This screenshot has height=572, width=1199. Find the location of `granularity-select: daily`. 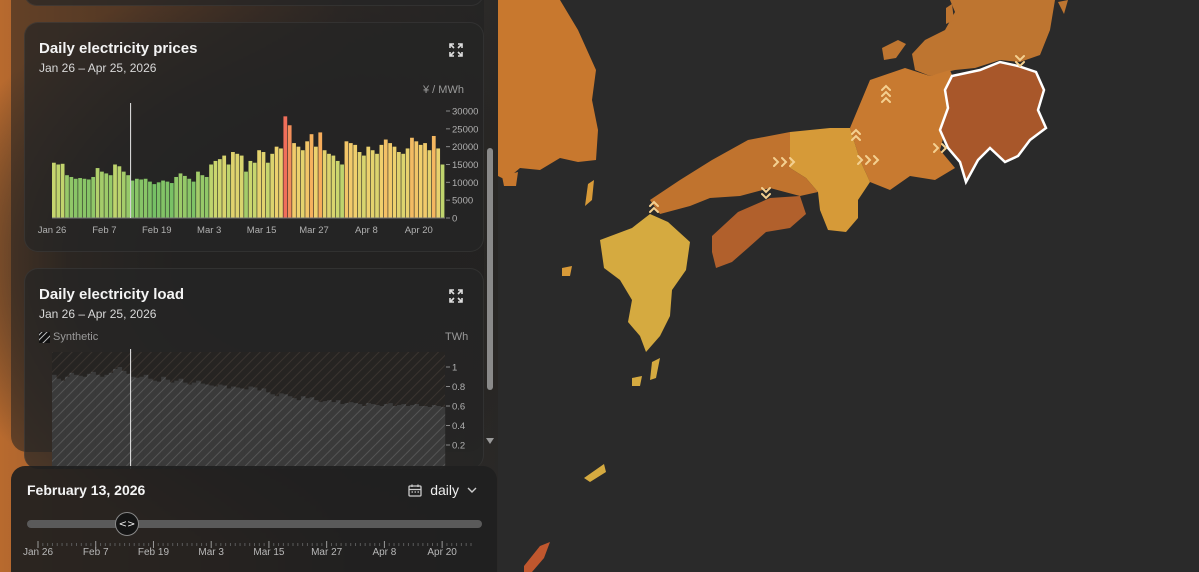

granularity-select: daily is located at coordinates (442, 490).